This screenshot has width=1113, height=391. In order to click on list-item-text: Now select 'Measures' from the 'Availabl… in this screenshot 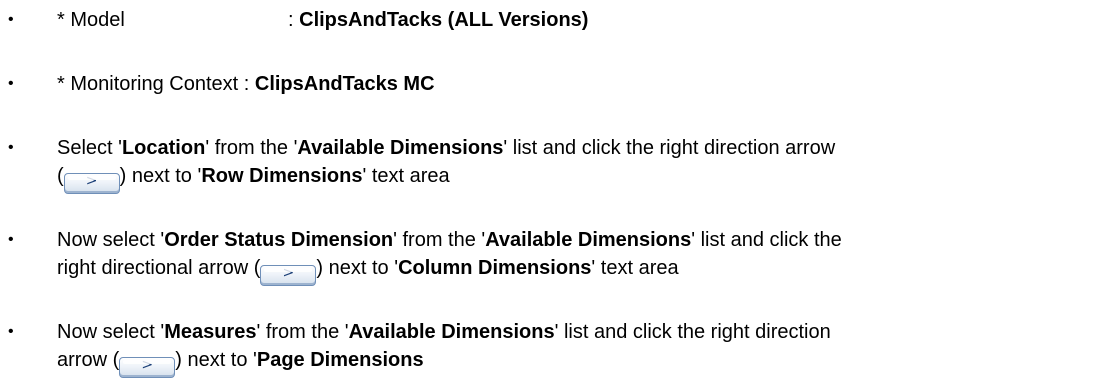, I will do `click(582, 348)`.